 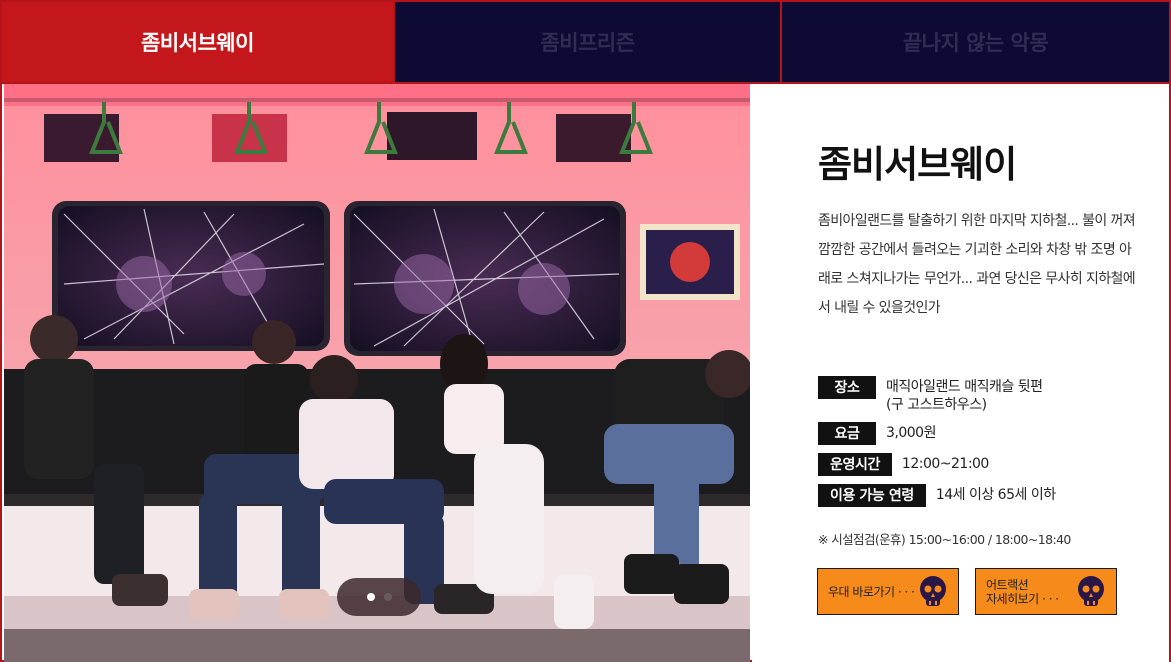 What do you see at coordinates (995, 495) in the screenshot?
I see `detail-value: 14세 이상 65세 이하` at bounding box center [995, 495].